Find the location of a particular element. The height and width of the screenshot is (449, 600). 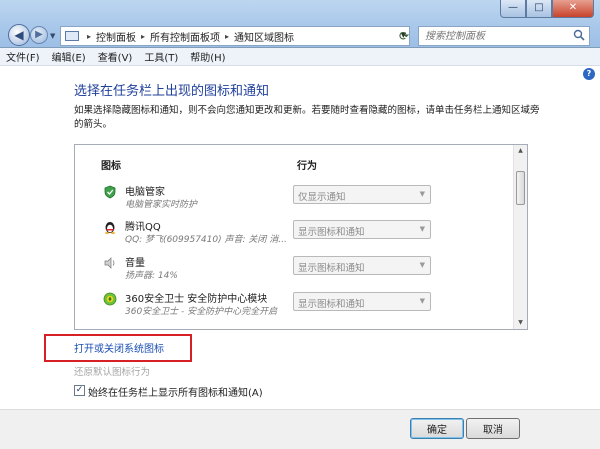

scroll-up-button: ▲ is located at coordinates (520, 151).